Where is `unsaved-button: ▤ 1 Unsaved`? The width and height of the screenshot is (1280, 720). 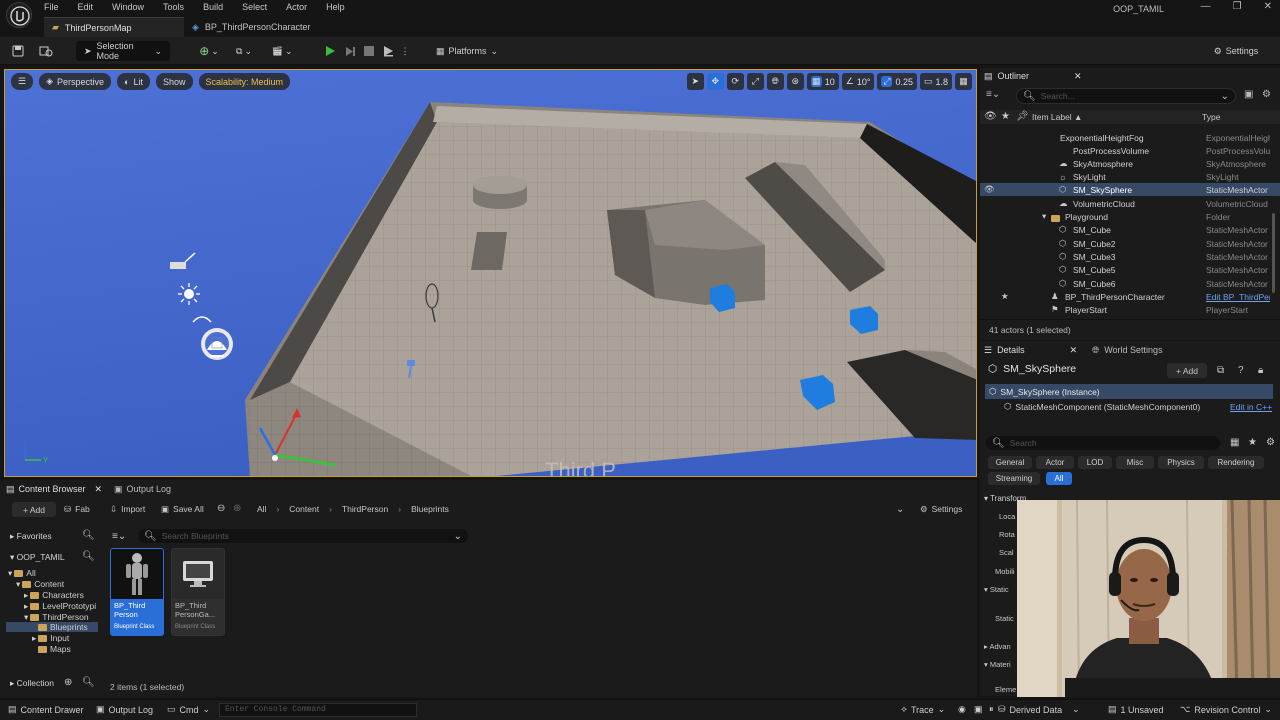 unsaved-button: ▤ 1 Unsaved is located at coordinates (1136, 709).